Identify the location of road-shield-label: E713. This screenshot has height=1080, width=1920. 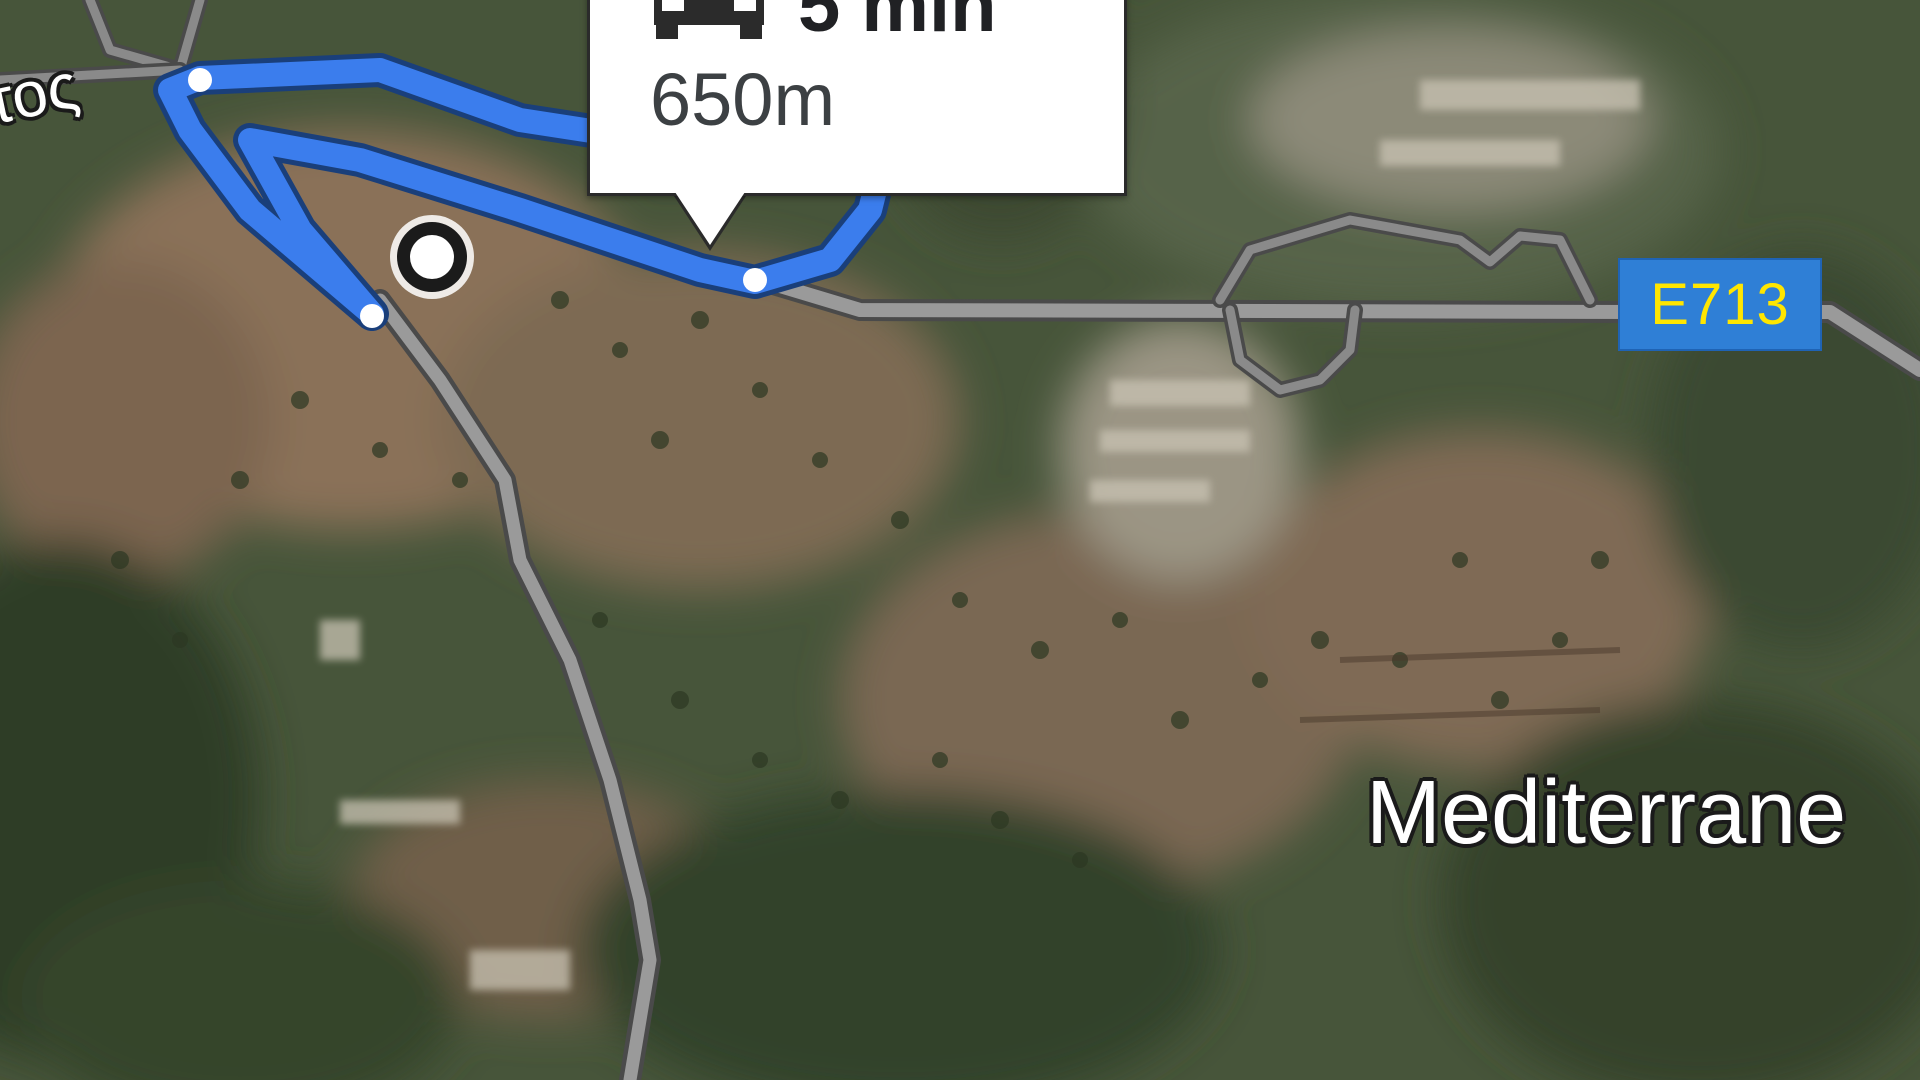
(1720, 304).